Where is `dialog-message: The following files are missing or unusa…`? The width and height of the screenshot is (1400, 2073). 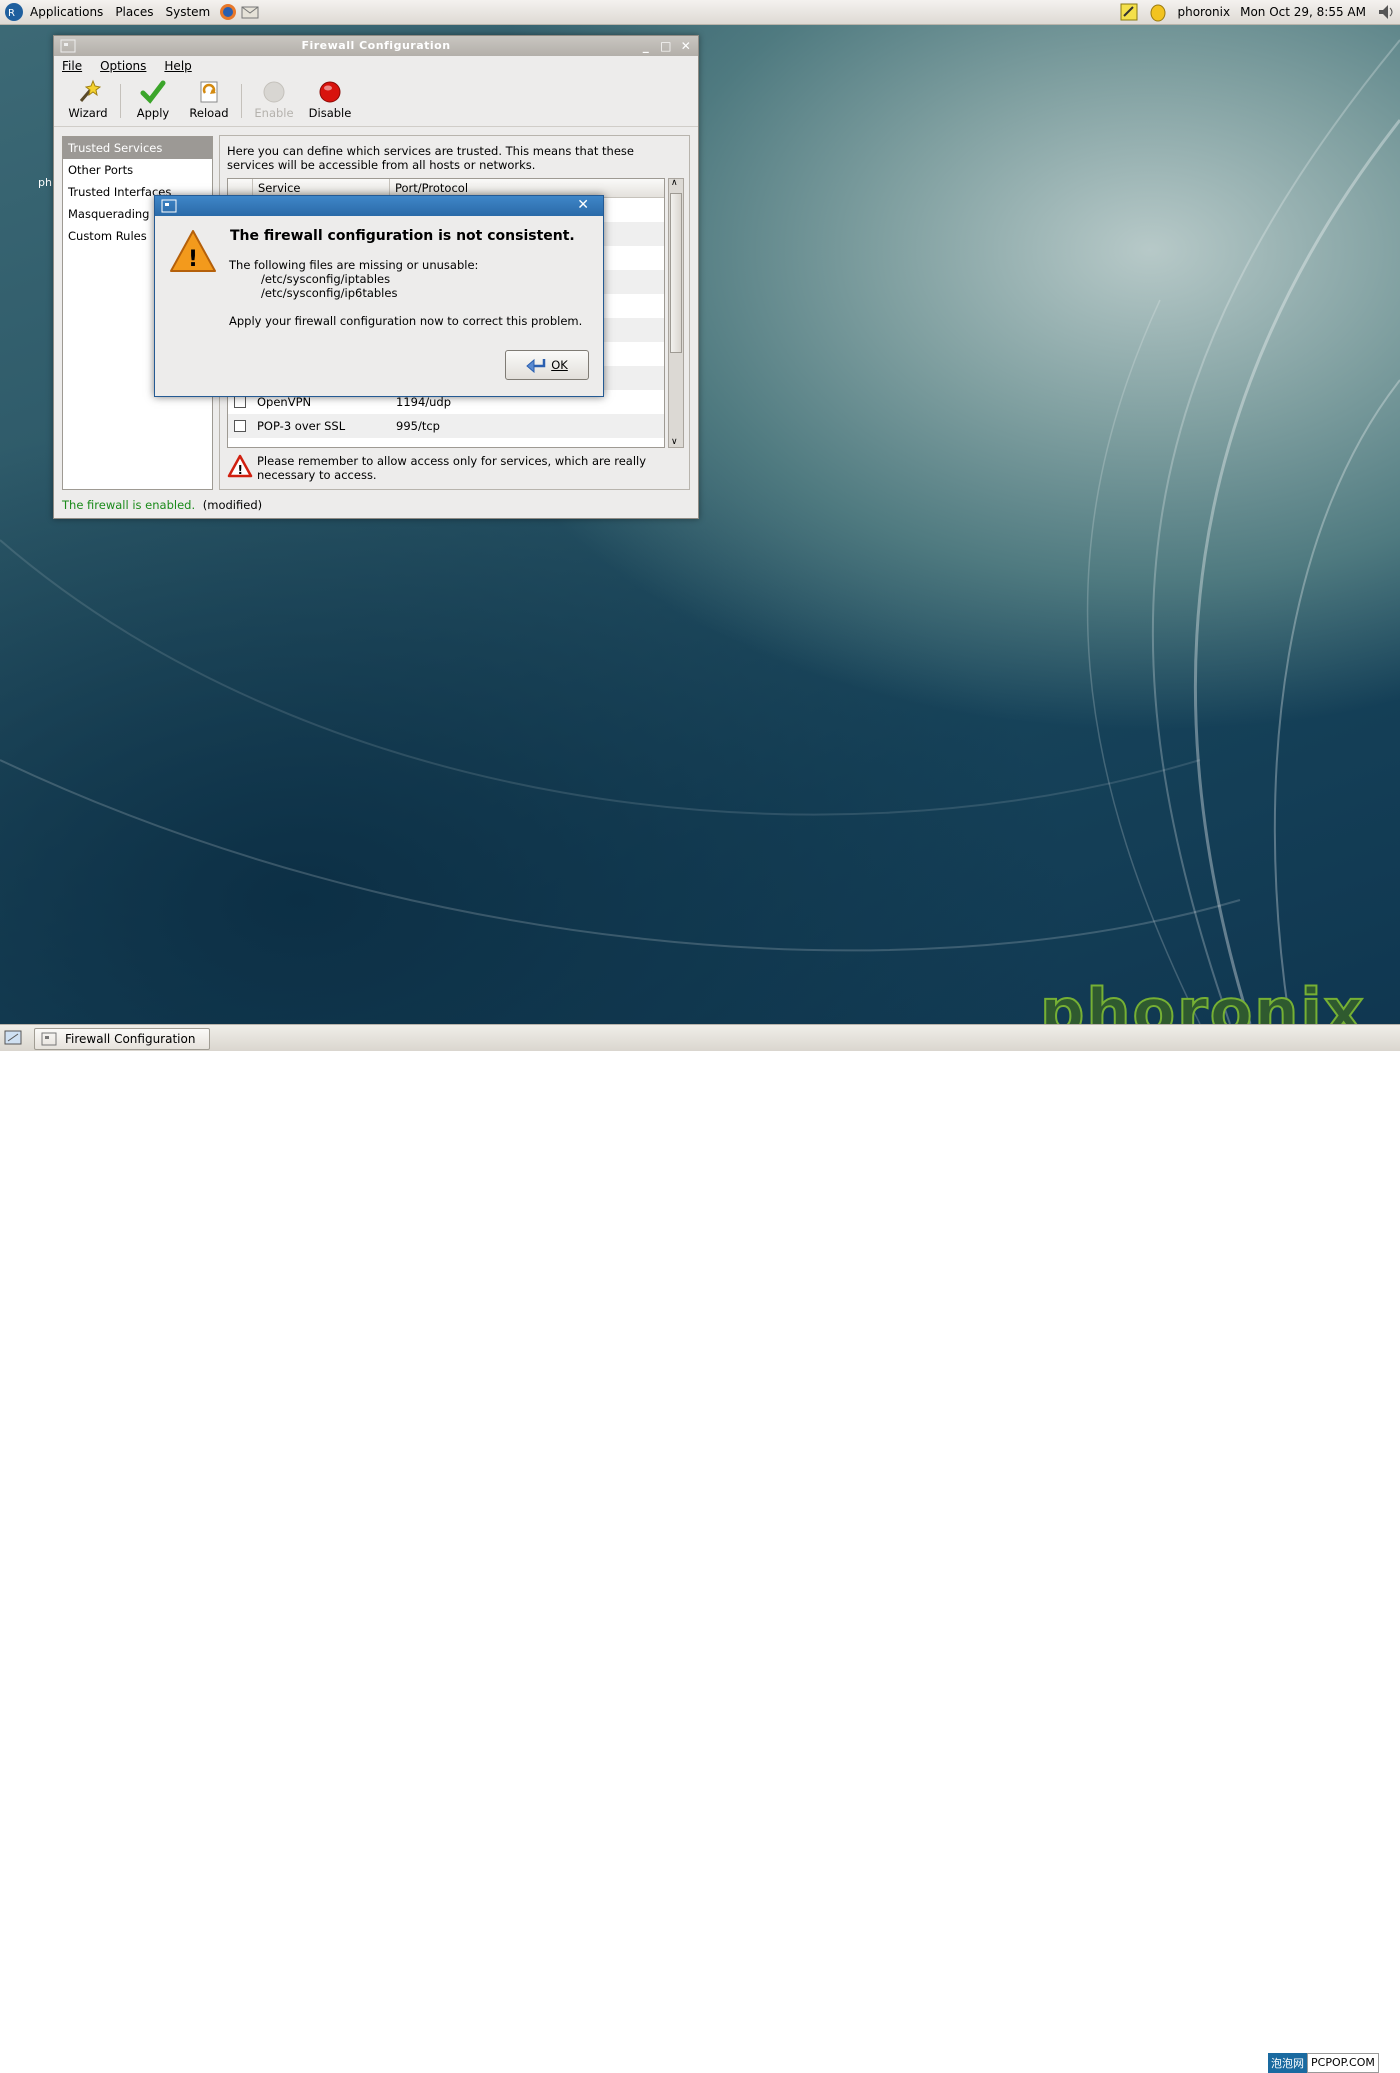 dialog-message: The following files are missing or unusa… is located at coordinates (406, 293).